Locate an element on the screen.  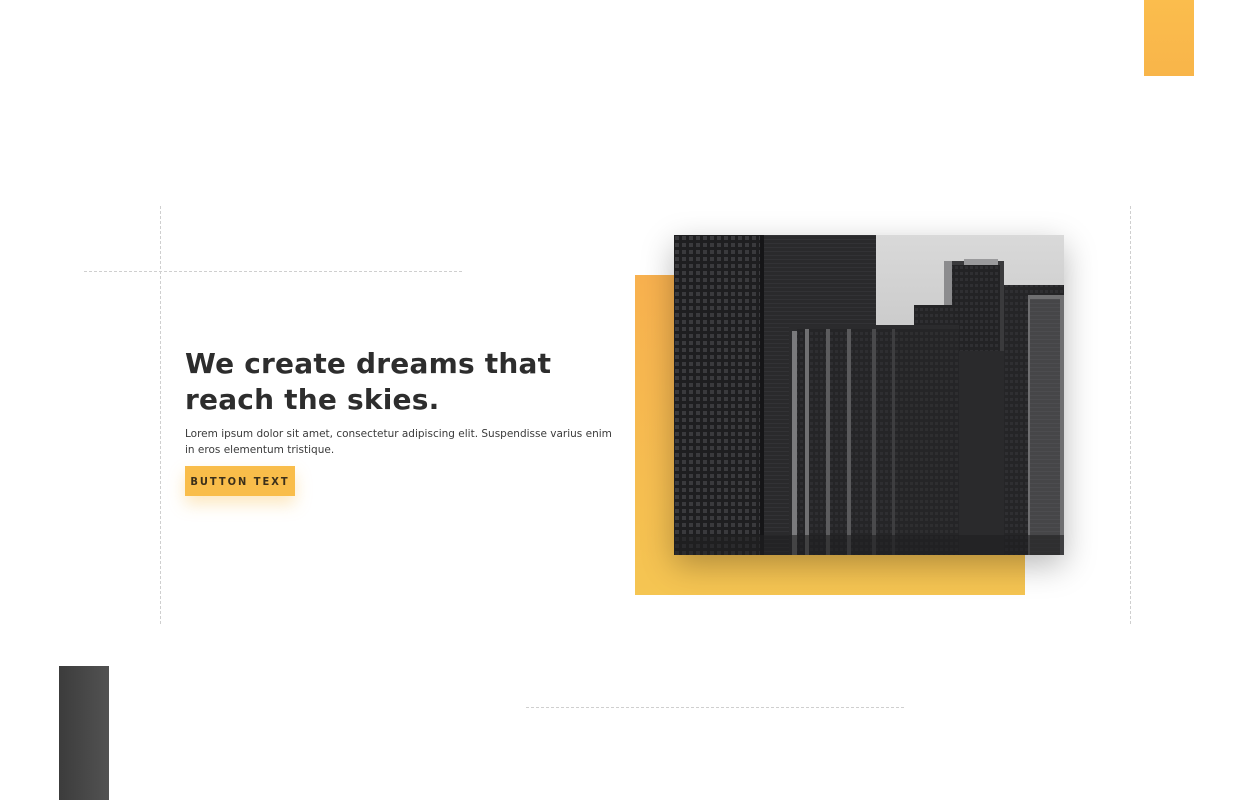
right-guide-line is located at coordinates (1130, 415).